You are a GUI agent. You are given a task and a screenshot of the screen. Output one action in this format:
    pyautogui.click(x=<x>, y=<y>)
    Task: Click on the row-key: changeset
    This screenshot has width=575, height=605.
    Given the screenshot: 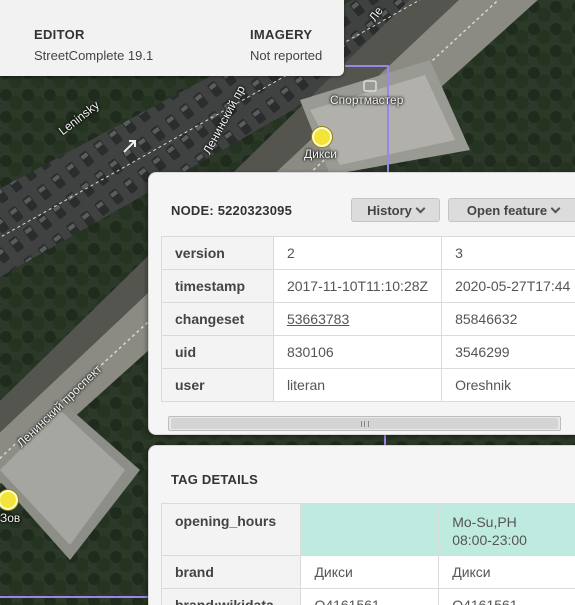 What is the action you would take?
    pyautogui.click(x=217, y=319)
    